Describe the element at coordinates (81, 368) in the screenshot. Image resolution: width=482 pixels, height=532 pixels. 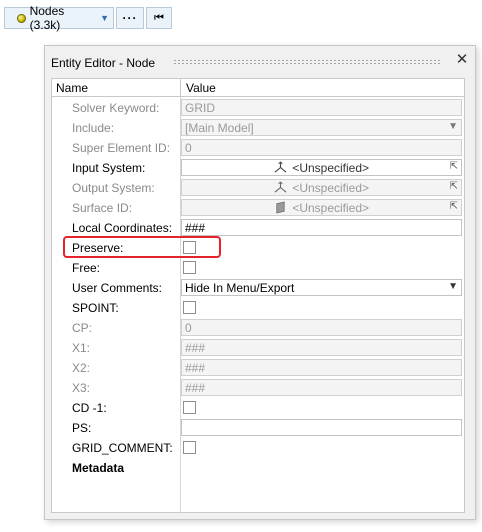
I see `row-label: X2:` at that location.